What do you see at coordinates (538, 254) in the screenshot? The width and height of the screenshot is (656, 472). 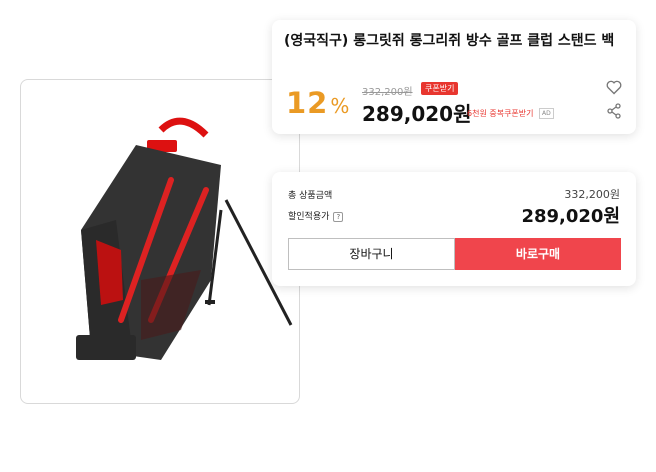 I see `buy-now-button: 바로구매` at bounding box center [538, 254].